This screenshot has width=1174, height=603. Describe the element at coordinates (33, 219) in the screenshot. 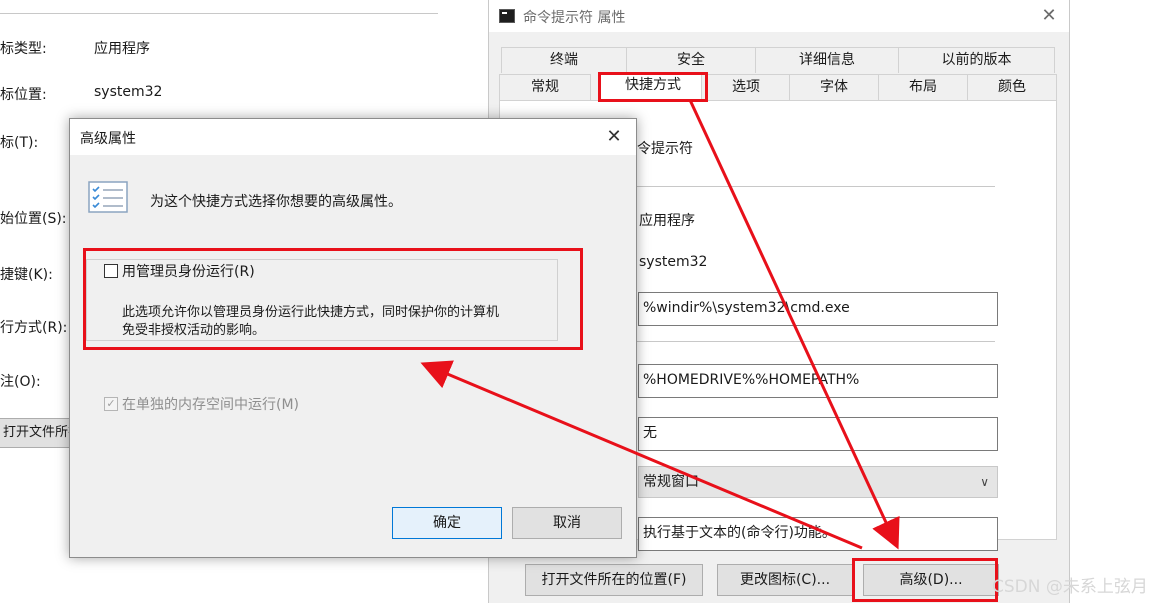

I see `start-in-label: 始位置(S):` at that location.